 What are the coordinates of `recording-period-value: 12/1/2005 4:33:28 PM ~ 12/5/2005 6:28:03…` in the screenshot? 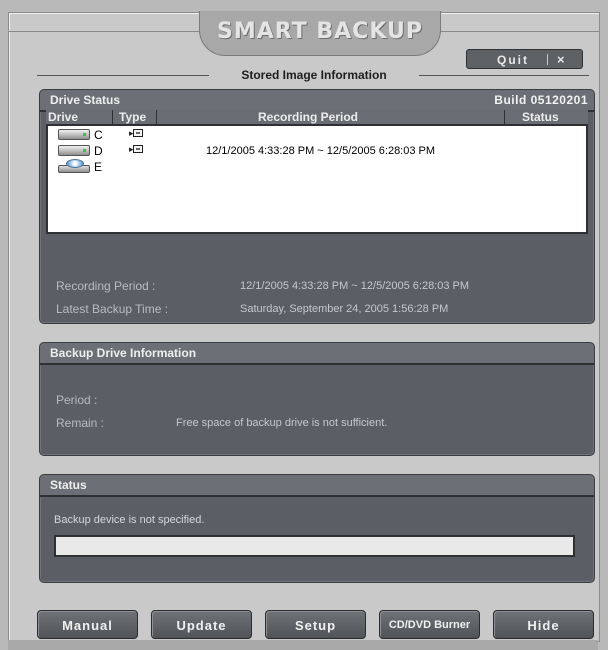 It's located at (355, 286).